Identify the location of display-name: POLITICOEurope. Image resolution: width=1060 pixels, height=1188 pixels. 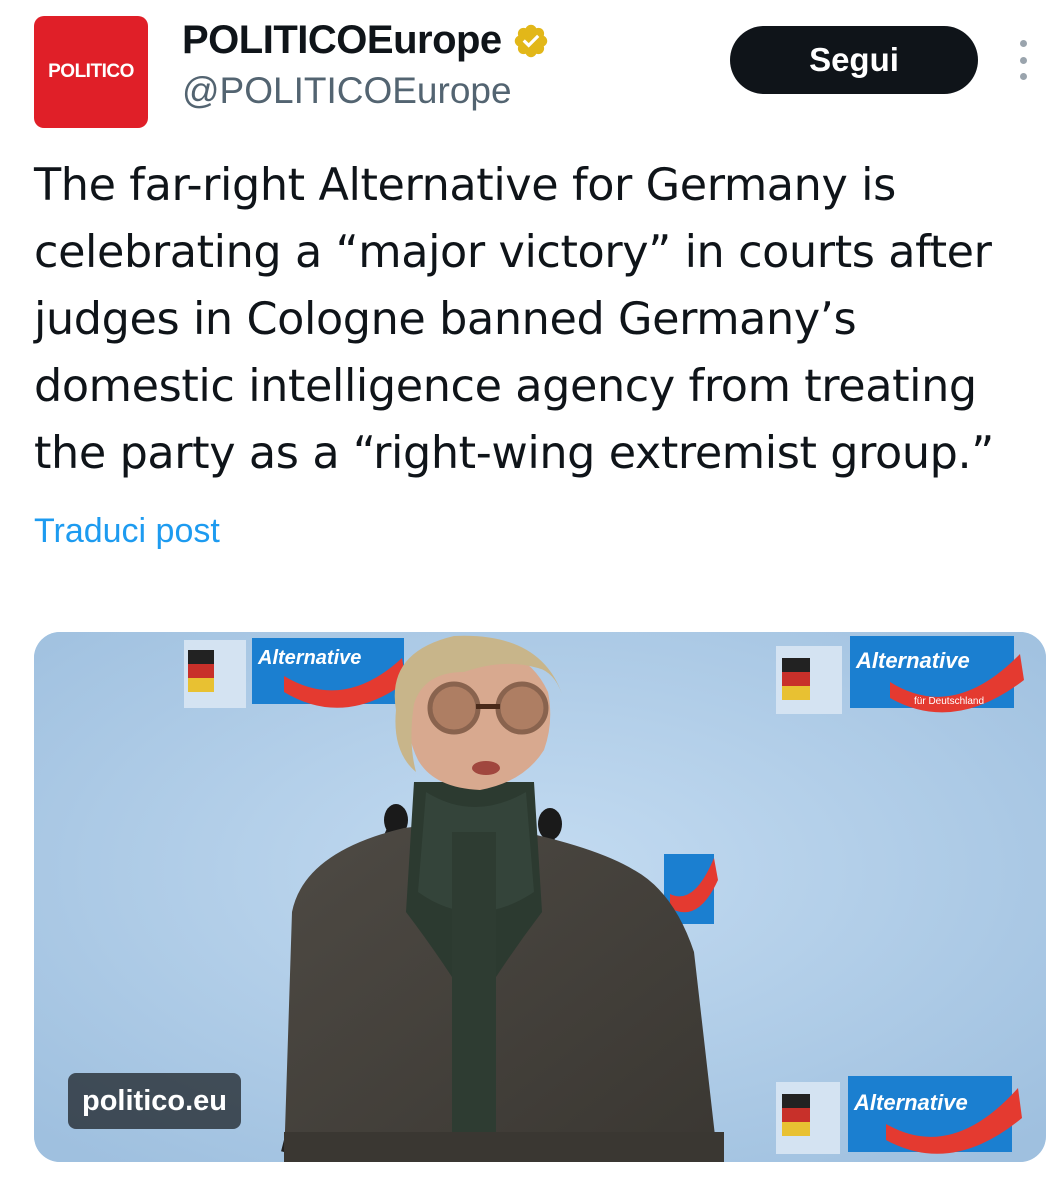
(342, 40).